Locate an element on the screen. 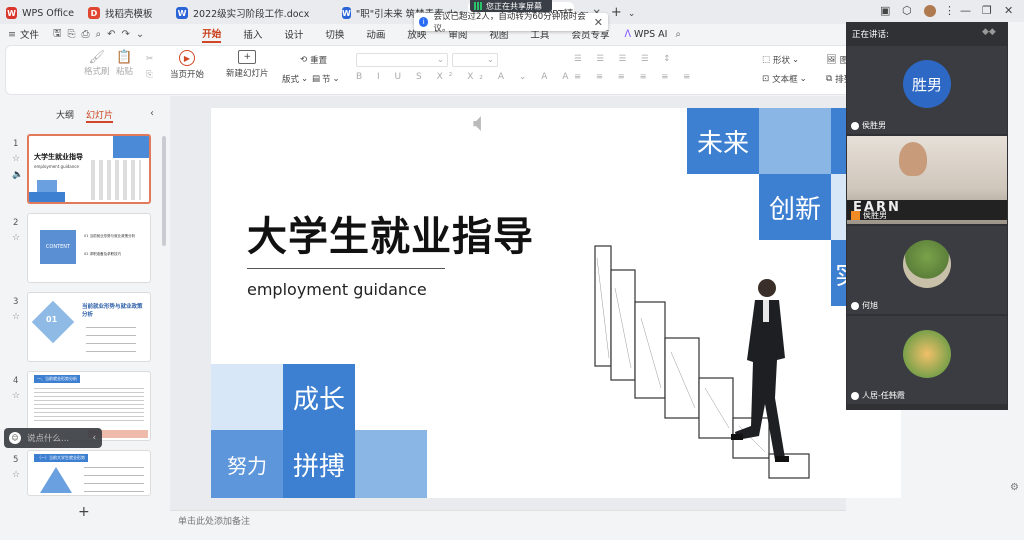 The image size is (1024, 540). right-sidebar: ⚙ is located at coordinates (1016, 277).